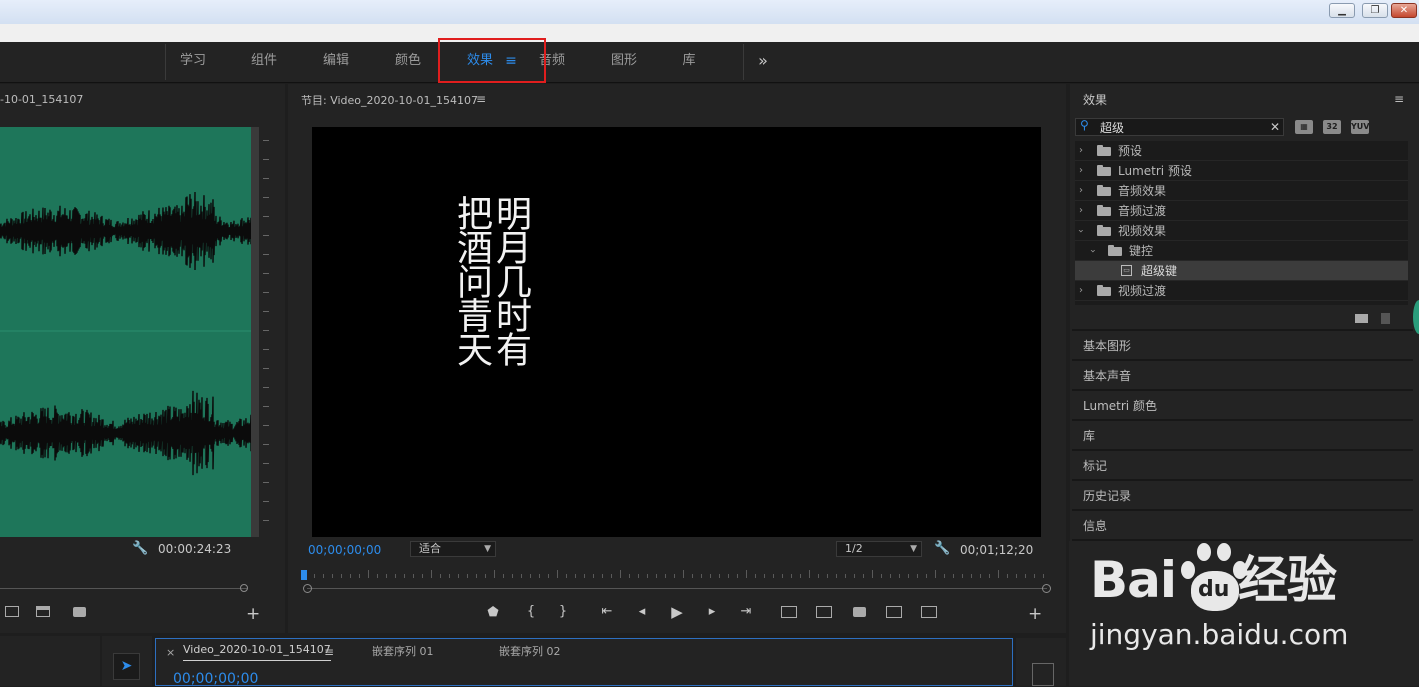 The image size is (1419, 687). Describe the element at coordinates (481, 99) in the screenshot. I see `program-menu-icon: ≡` at that location.